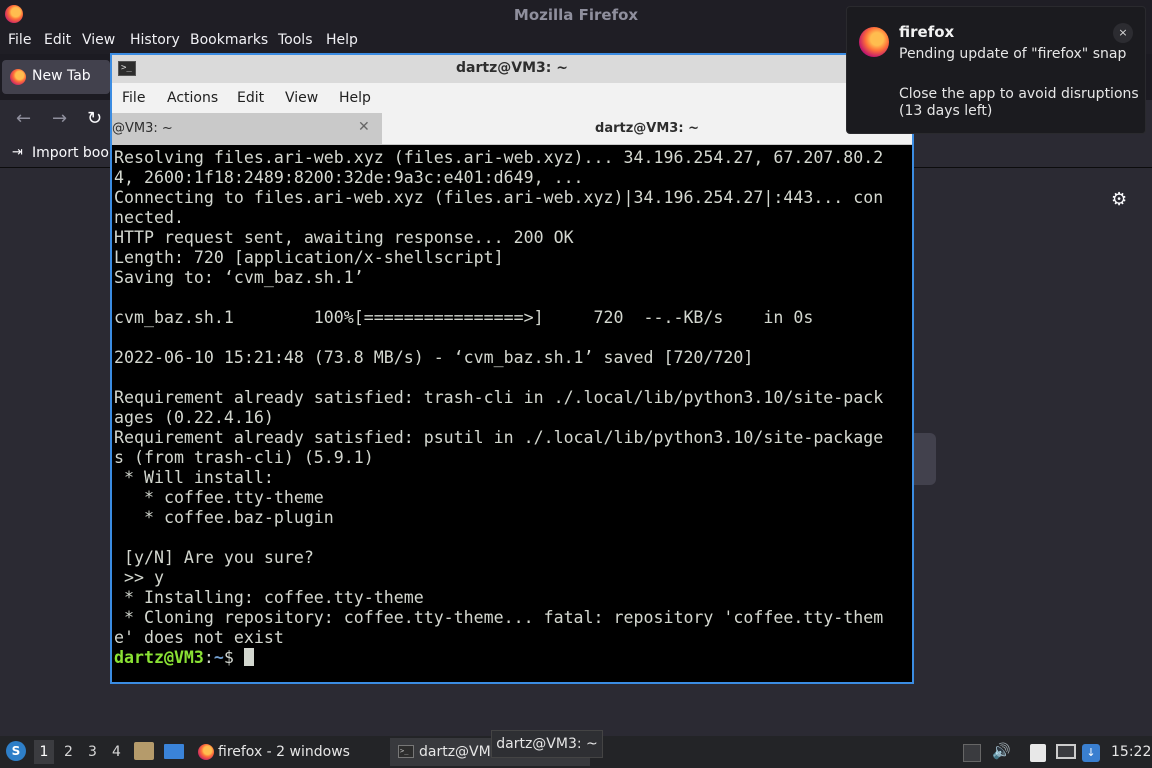 The width and height of the screenshot is (1152, 768). Describe the element at coordinates (233, 657) in the screenshot. I see `prompt-symbol: $` at that location.